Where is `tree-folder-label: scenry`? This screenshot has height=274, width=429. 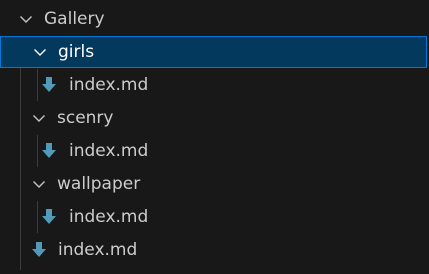
tree-folder-label: scenry is located at coordinates (85, 118).